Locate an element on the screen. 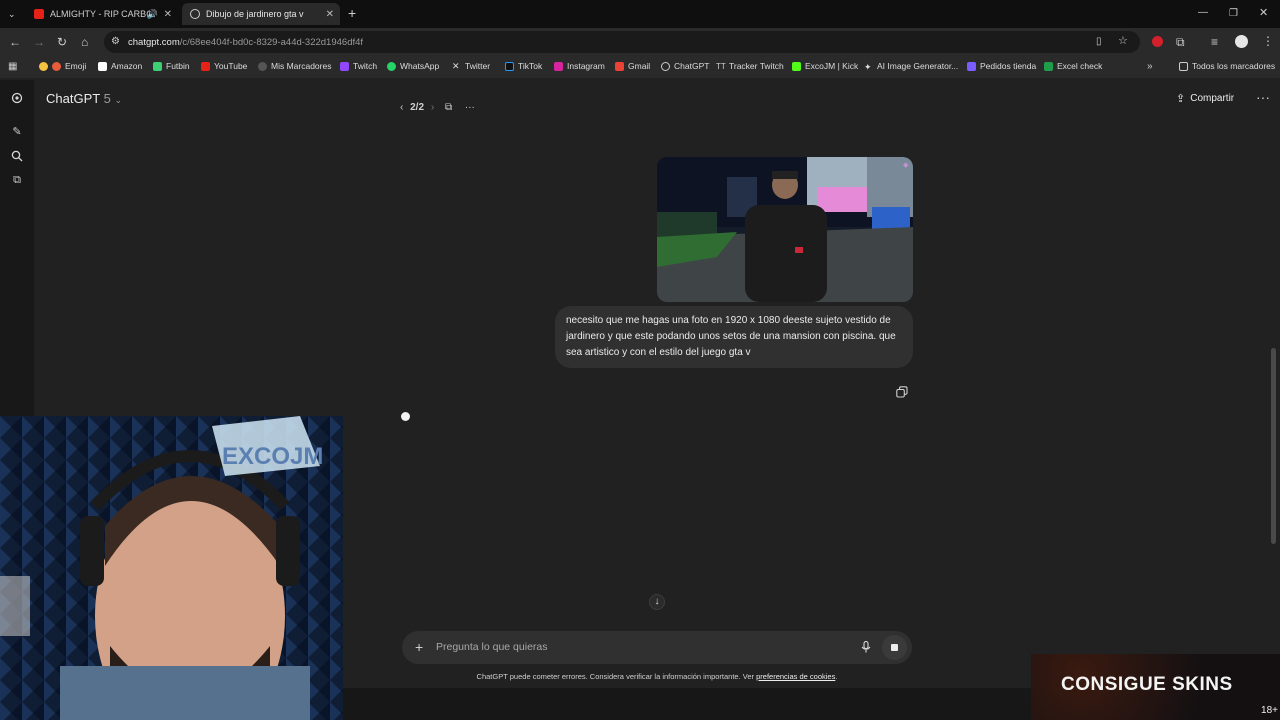 This screenshot has width=1280, height=720. page-icon: ▯ is located at coordinates (1099, 42).